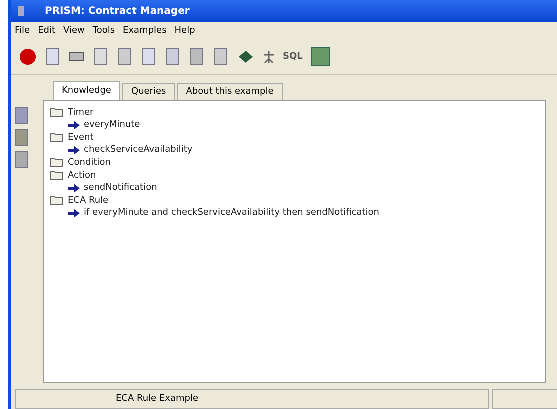 This screenshot has height=409, width=557. Describe the element at coordinates (293, 57) in the screenshot. I see `sql-button: SQL` at that location.